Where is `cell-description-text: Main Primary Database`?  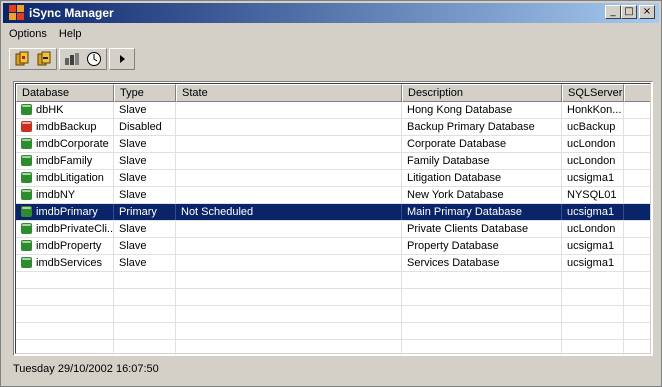 cell-description-text: Main Primary Database is located at coordinates (464, 212).